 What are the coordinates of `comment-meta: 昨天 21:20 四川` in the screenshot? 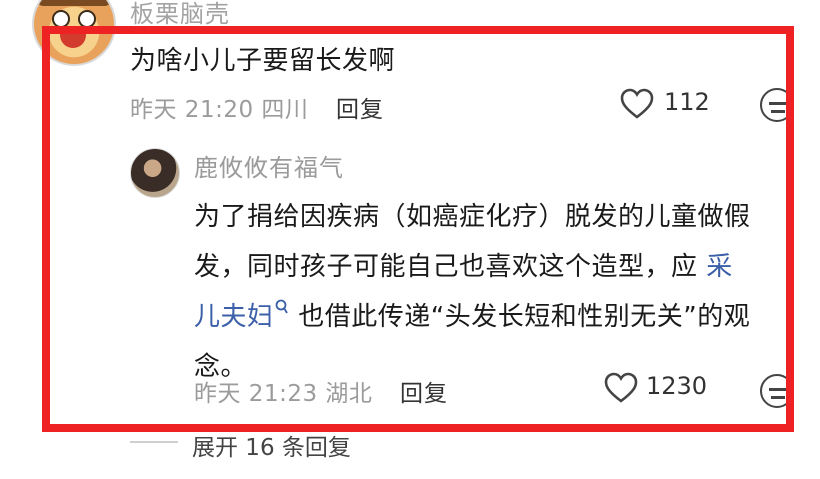 It's located at (219, 110).